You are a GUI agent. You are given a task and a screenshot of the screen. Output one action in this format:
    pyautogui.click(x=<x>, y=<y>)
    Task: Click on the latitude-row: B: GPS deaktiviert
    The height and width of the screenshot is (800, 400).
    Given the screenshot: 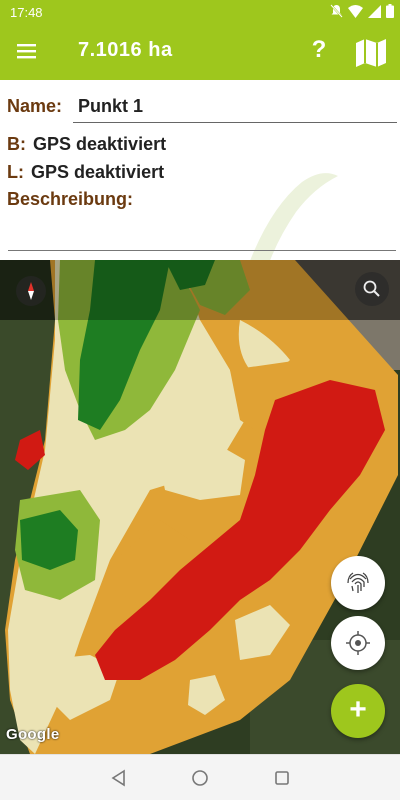 What is the action you would take?
    pyautogui.click(x=86, y=144)
    